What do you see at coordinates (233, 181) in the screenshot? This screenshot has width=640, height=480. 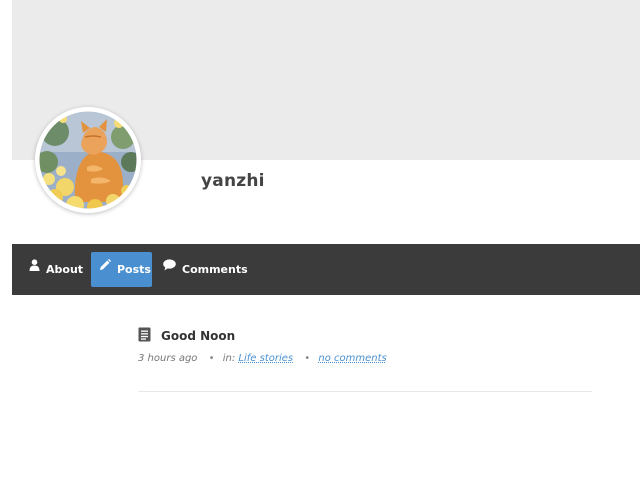 I see `username: yanzhi` at bounding box center [233, 181].